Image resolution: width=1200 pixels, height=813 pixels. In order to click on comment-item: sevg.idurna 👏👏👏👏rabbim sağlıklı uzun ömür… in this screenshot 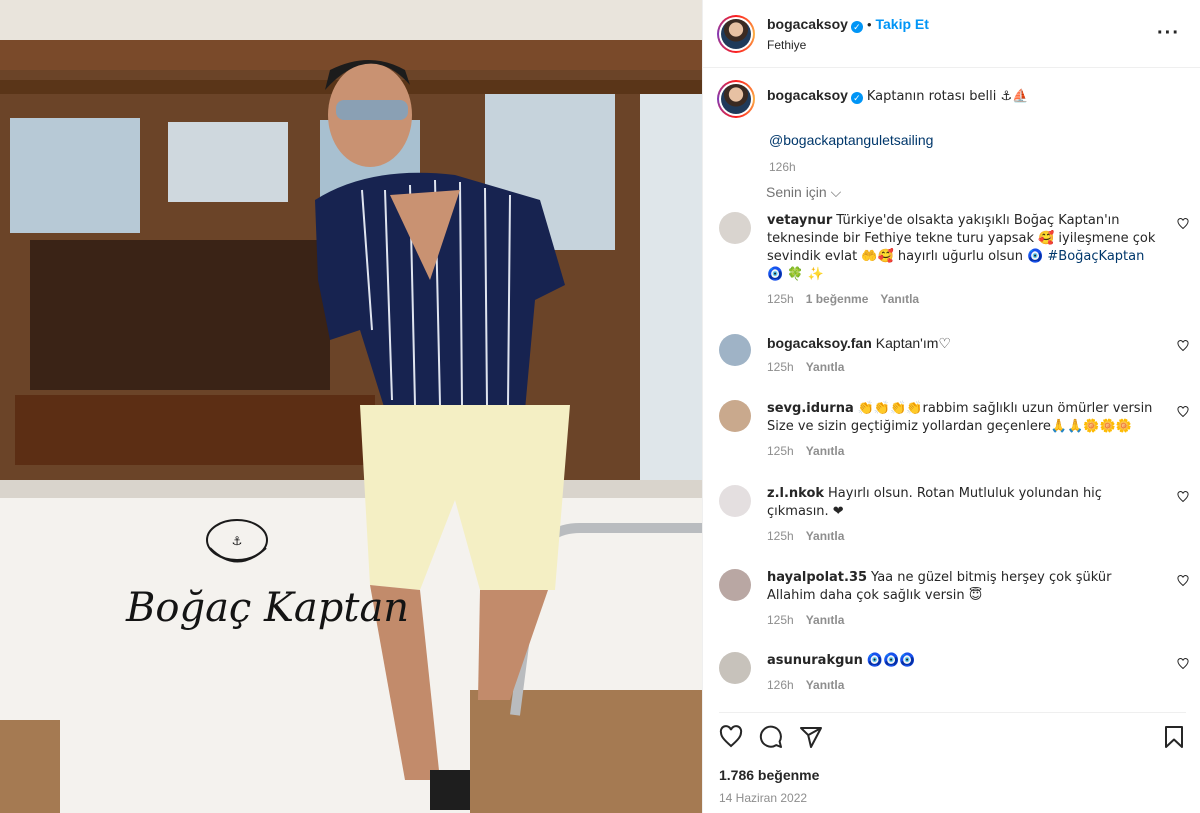, I will do `click(954, 429)`.